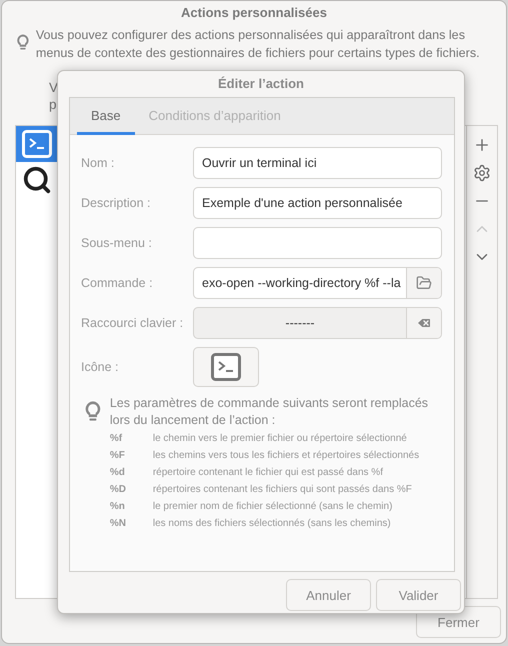  What do you see at coordinates (280, 439) in the screenshot?
I see `parameter-description: le chemin vers le premier fichier ou répertoire sélectionné` at bounding box center [280, 439].